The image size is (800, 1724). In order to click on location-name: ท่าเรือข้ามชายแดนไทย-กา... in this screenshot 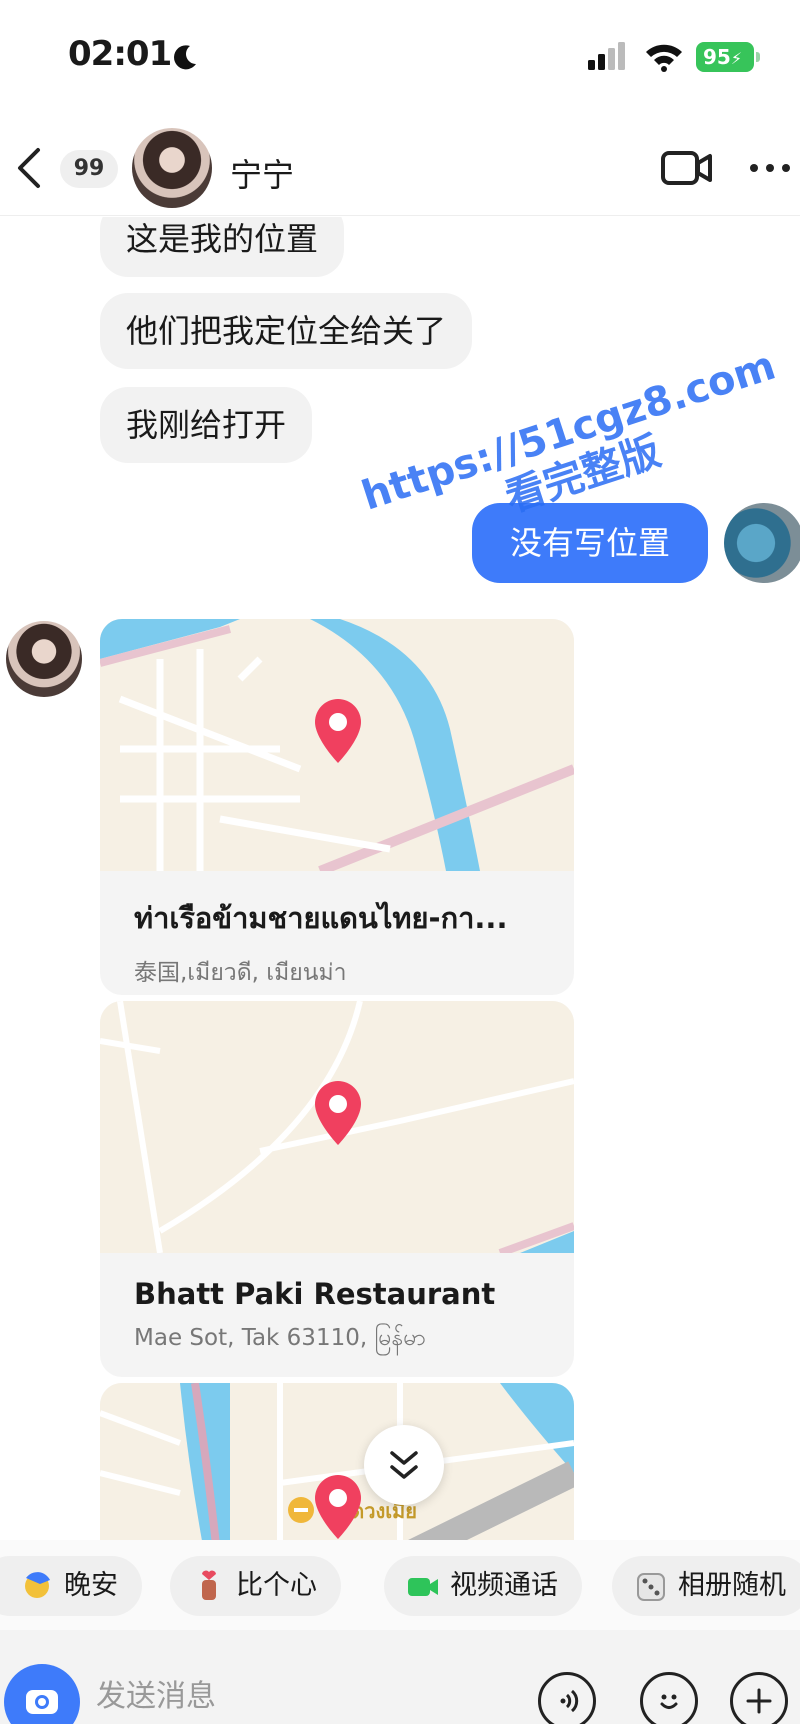, I will do `click(321, 918)`.